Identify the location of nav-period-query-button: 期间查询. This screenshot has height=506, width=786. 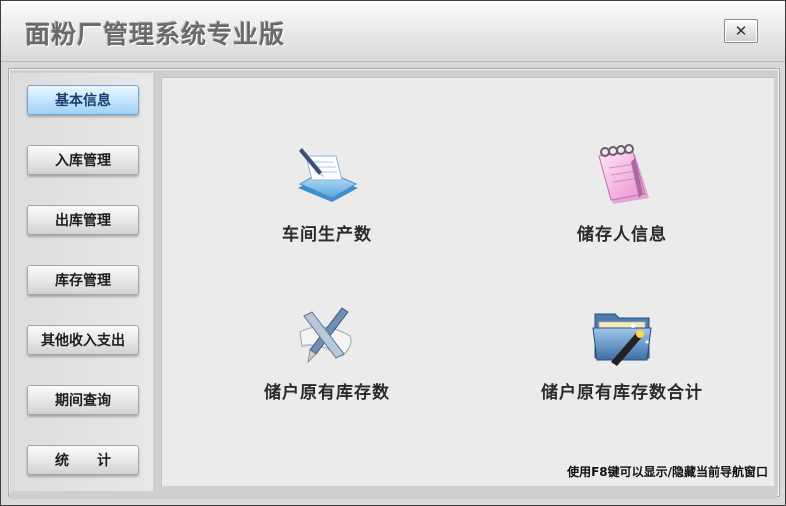
(83, 400).